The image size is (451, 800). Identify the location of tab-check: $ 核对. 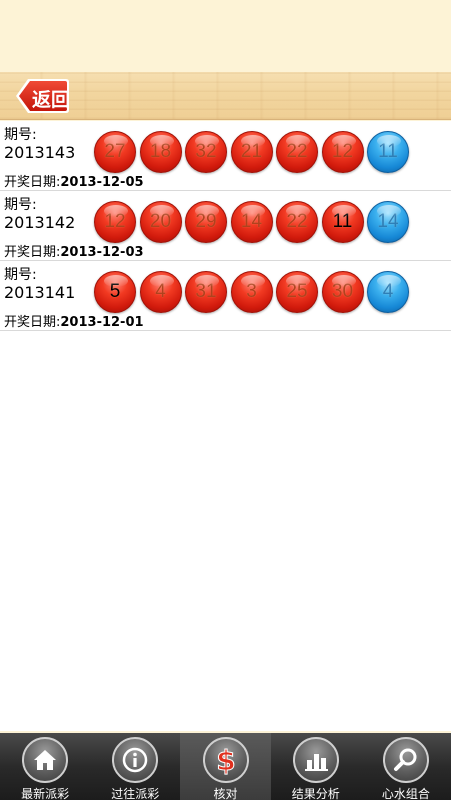
(225, 766).